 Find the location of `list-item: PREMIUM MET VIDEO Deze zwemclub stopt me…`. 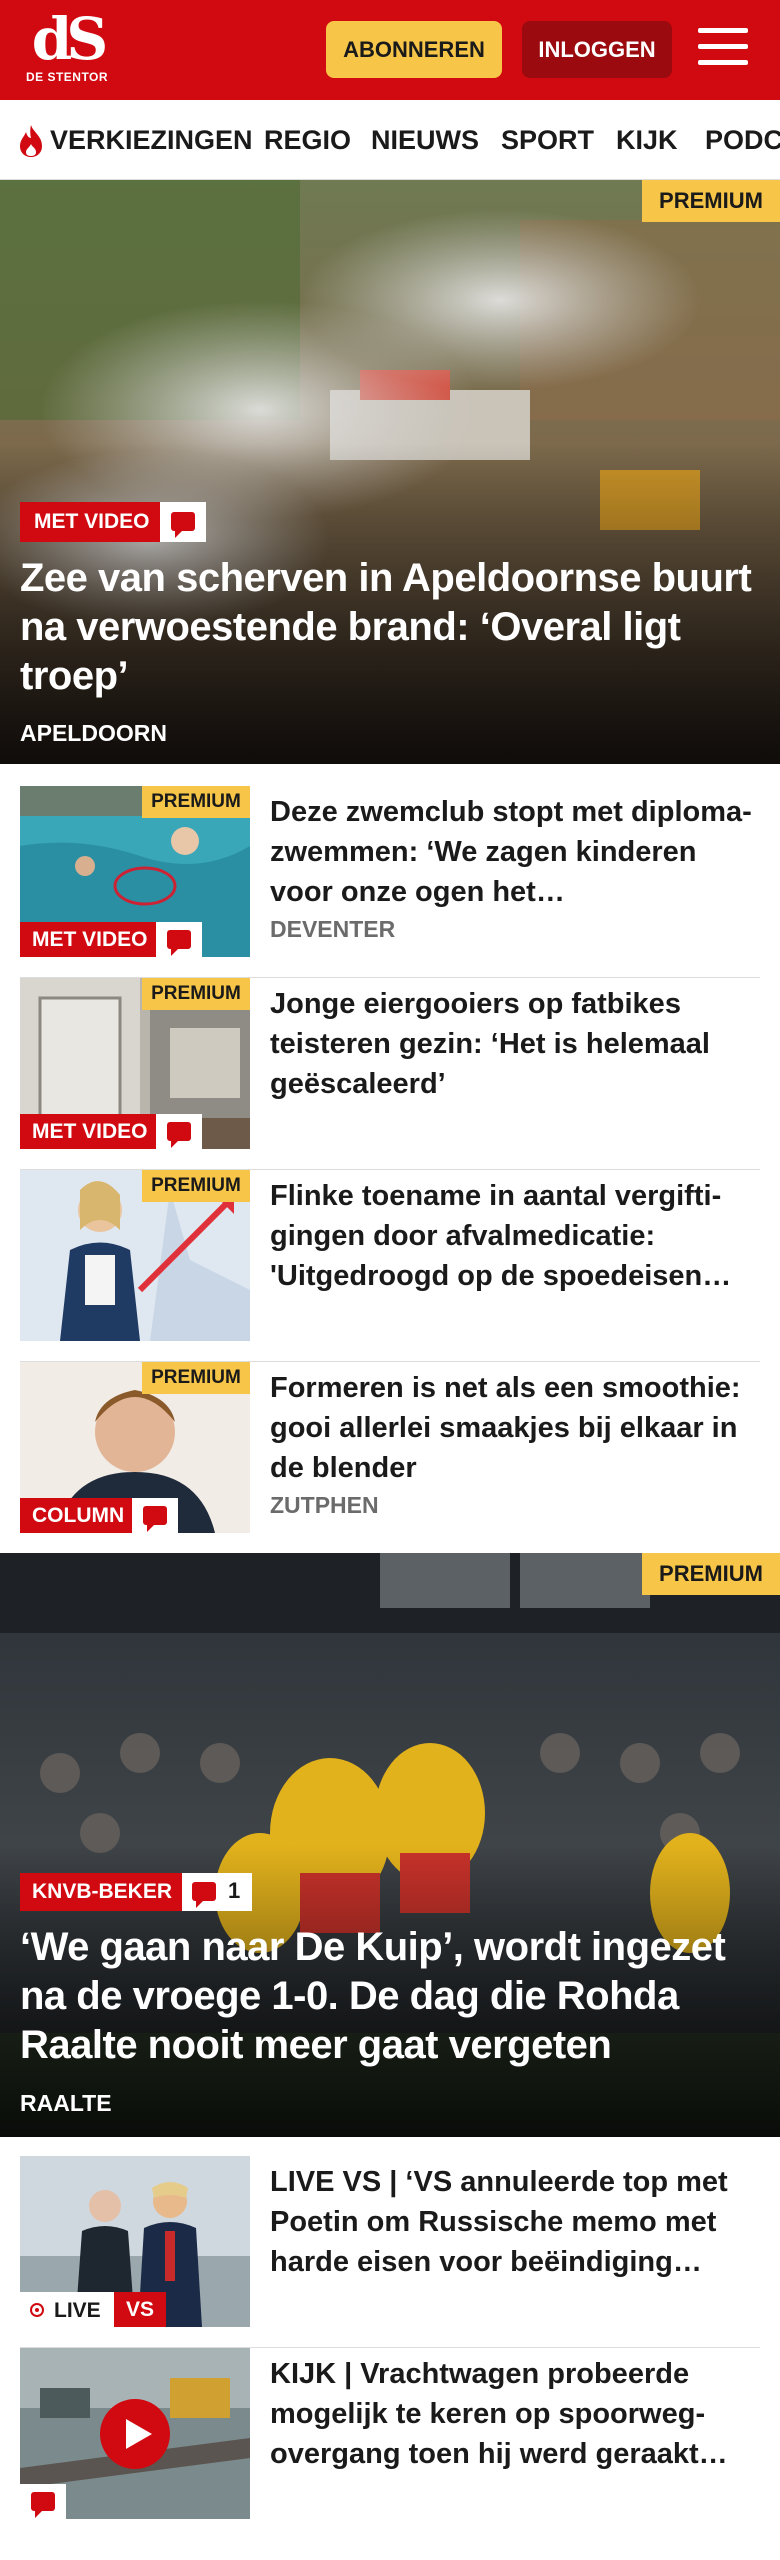

list-item: PREMIUM MET VIDEO Deze zwemclub stopt me… is located at coordinates (390, 882).